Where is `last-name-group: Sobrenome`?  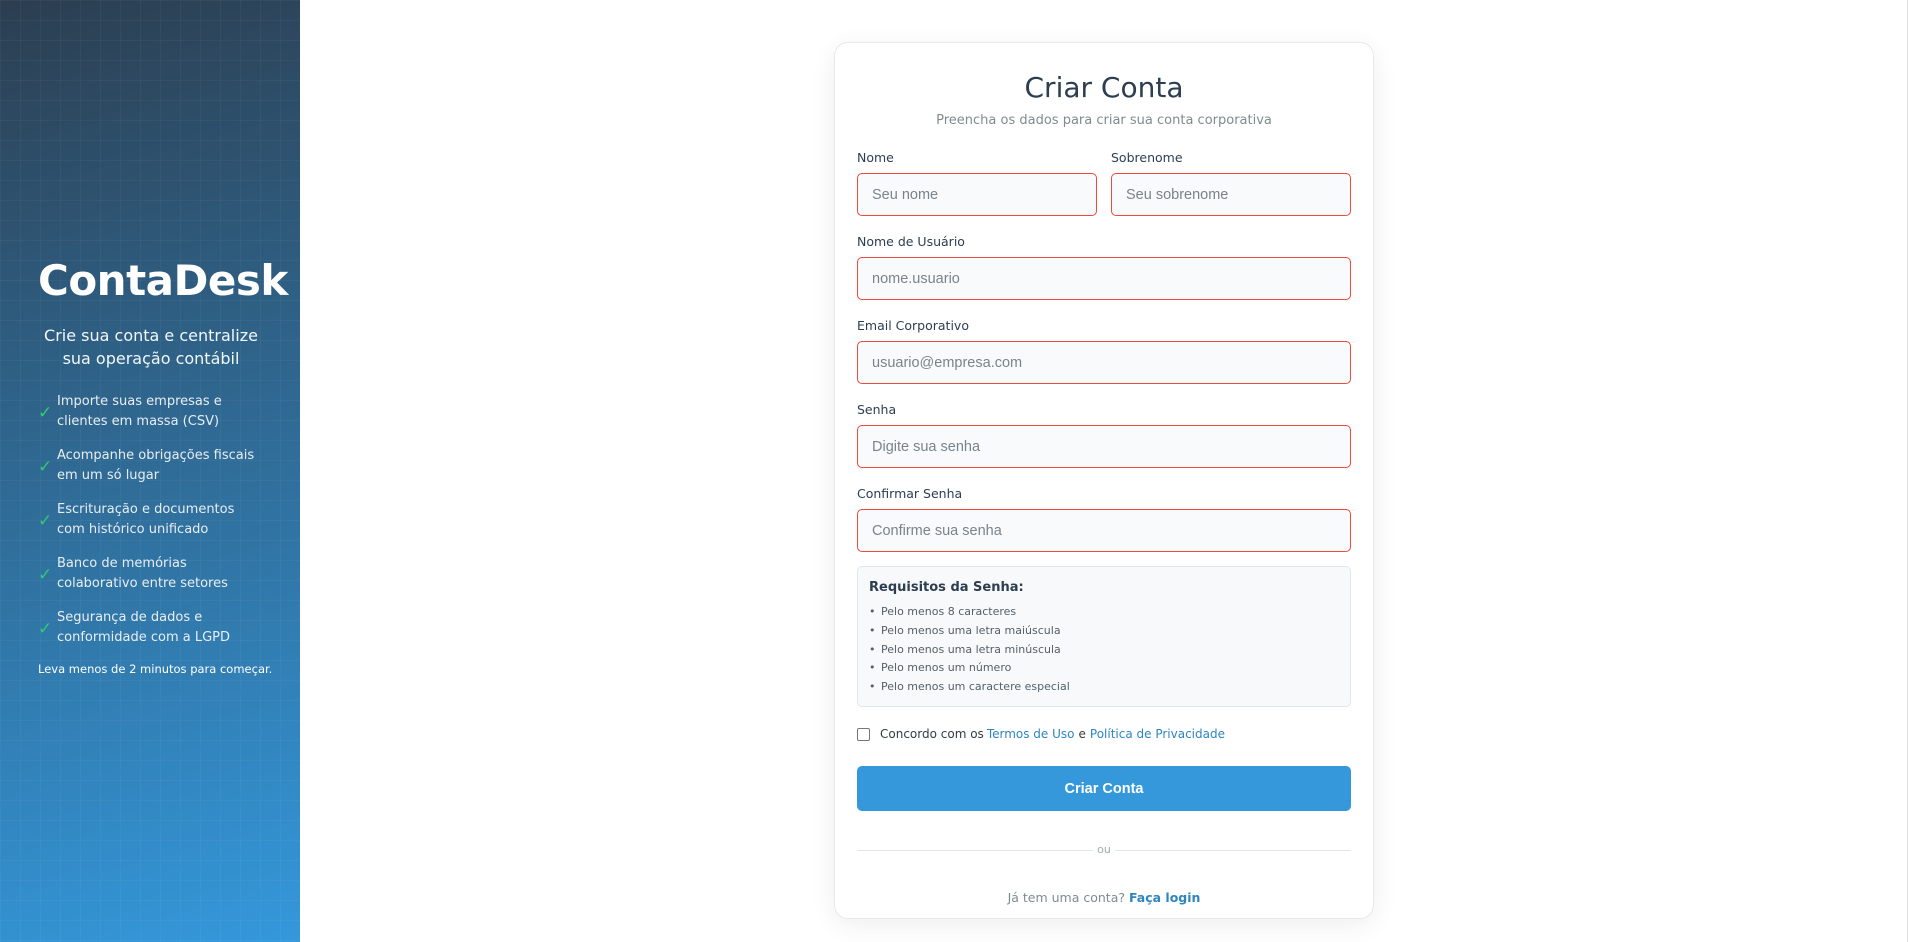
last-name-group: Sobrenome is located at coordinates (1231, 183).